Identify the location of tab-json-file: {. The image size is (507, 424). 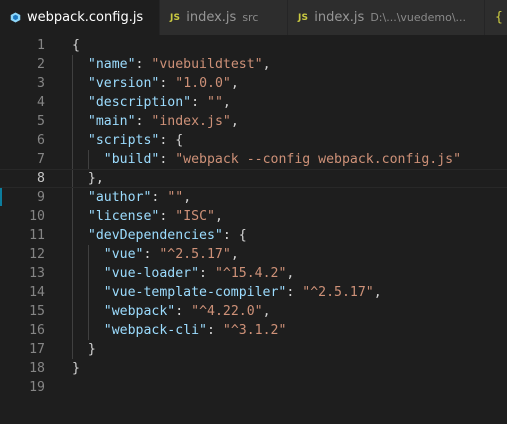
(496, 17).